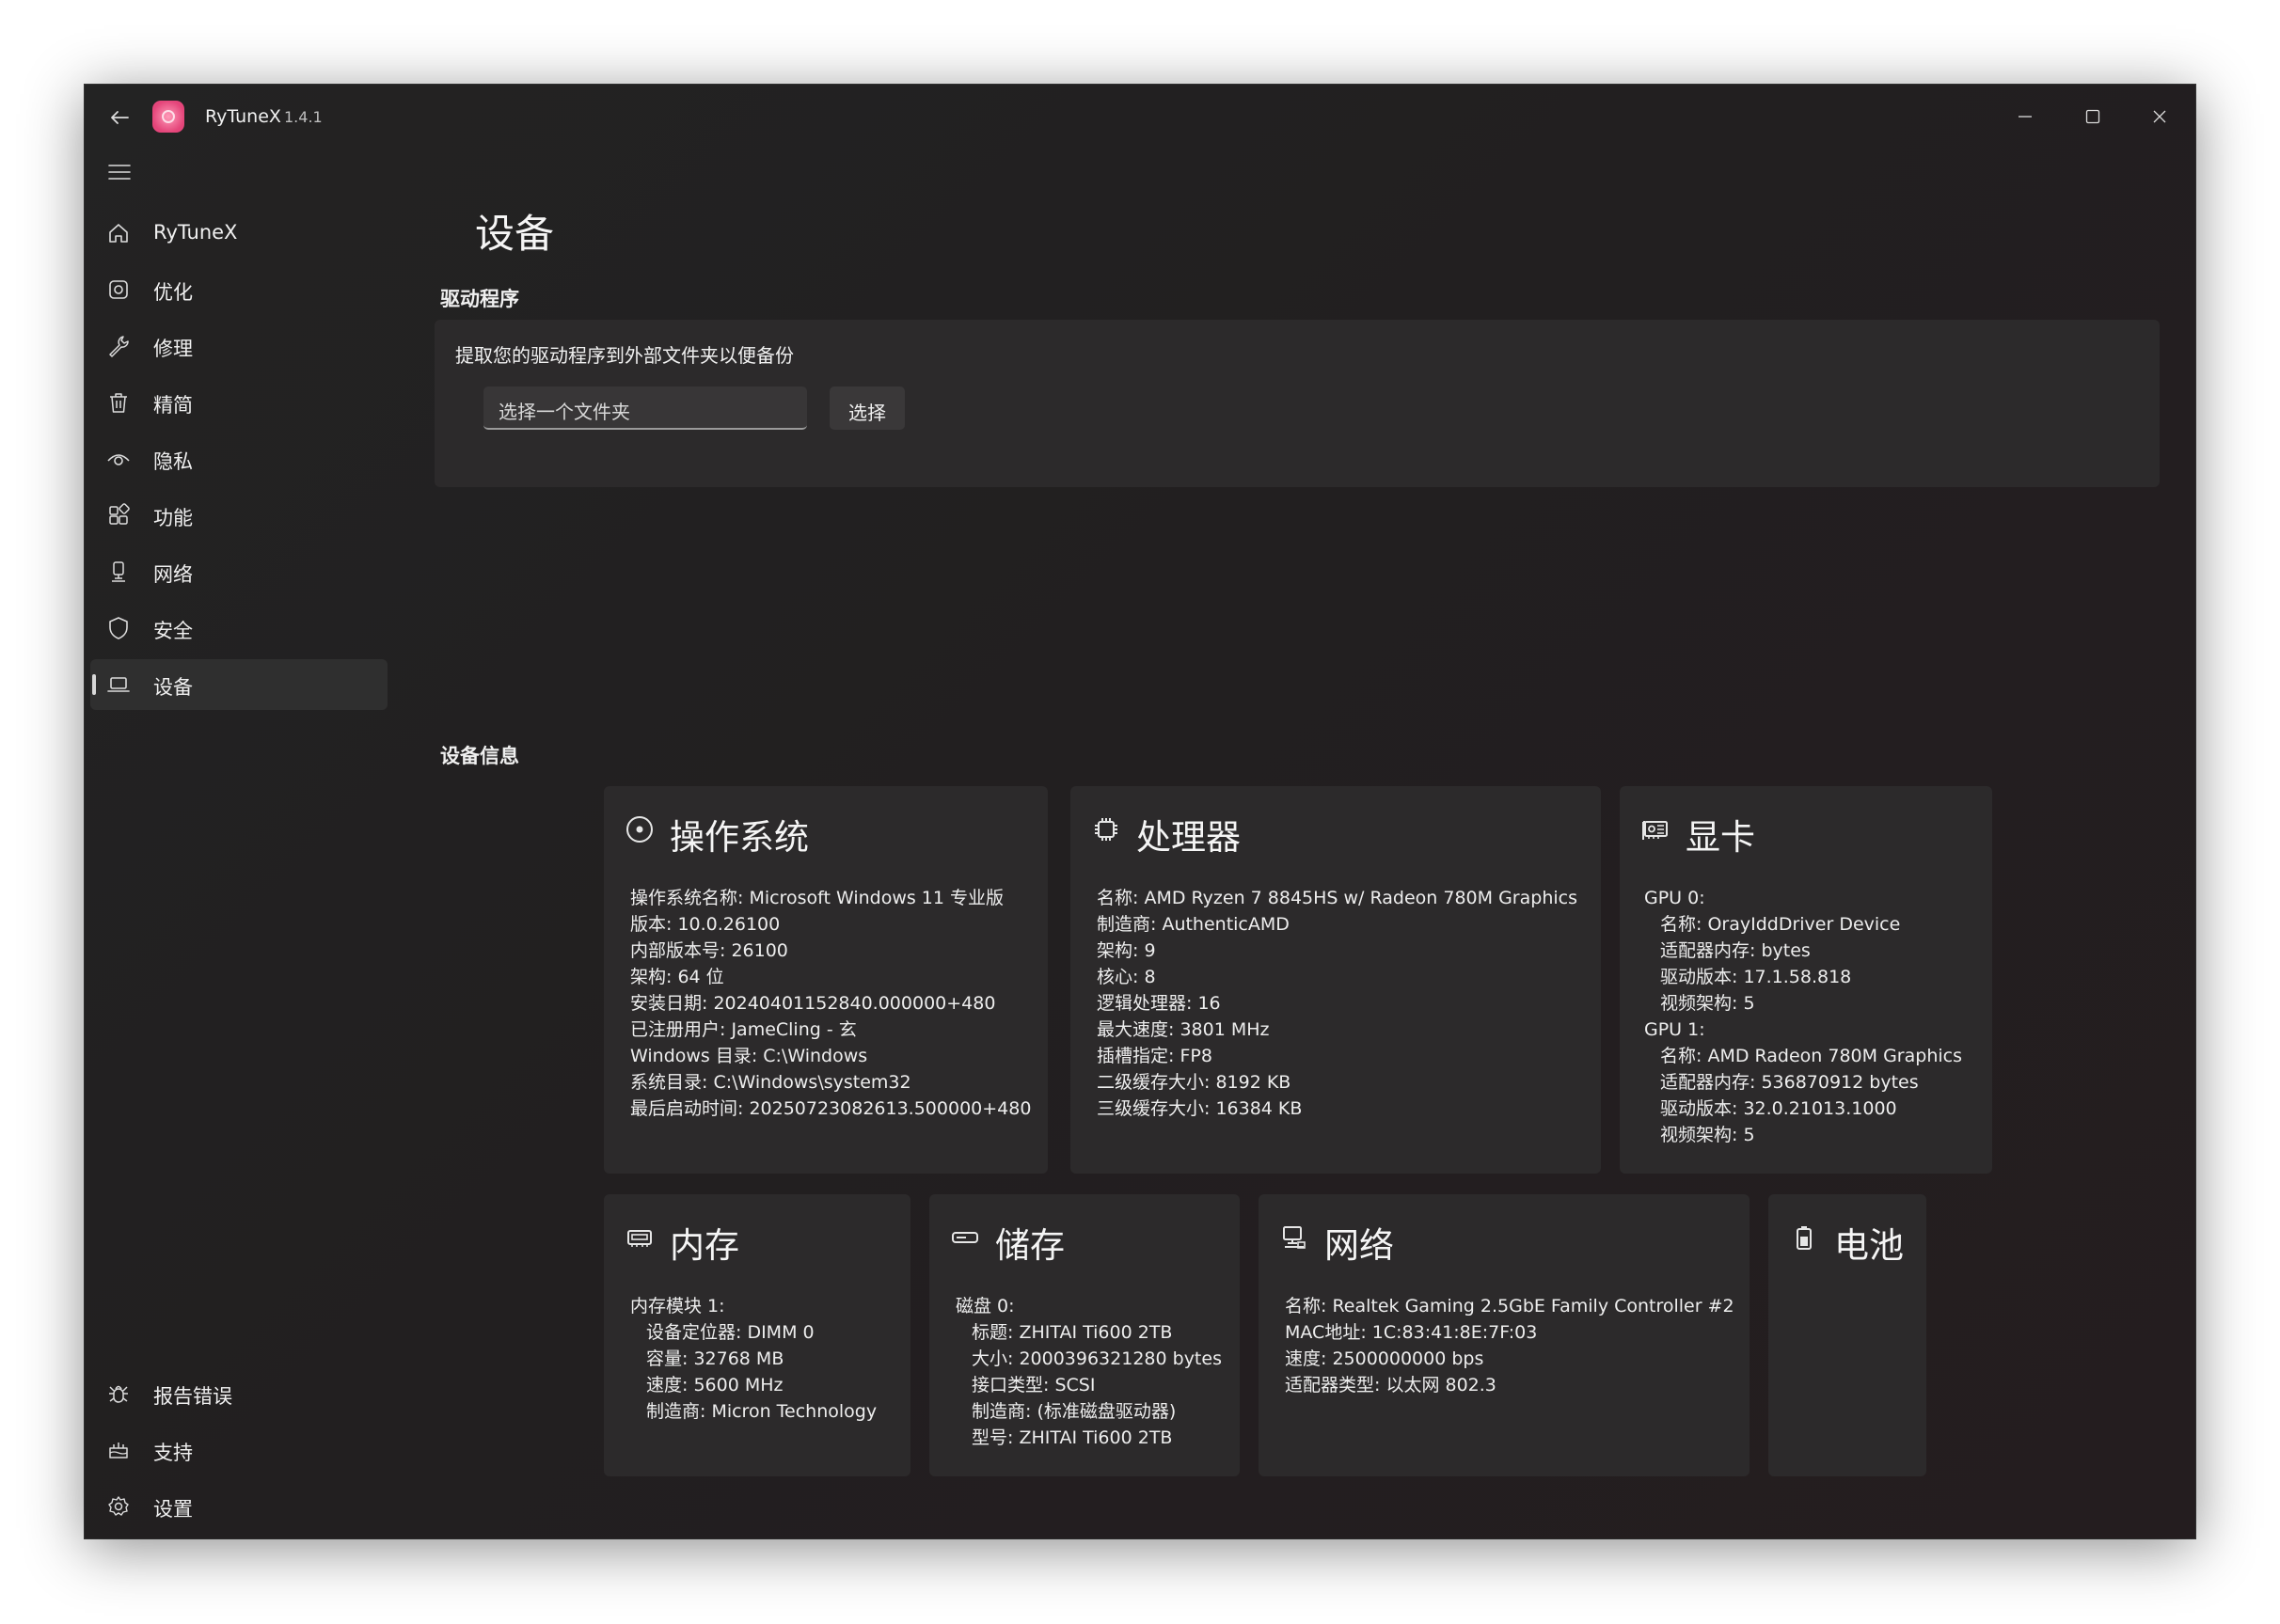 The height and width of the screenshot is (1624, 2280). What do you see at coordinates (1126, 950) in the screenshot?
I see `cpu-info-line: 架构: 9` at bounding box center [1126, 950].